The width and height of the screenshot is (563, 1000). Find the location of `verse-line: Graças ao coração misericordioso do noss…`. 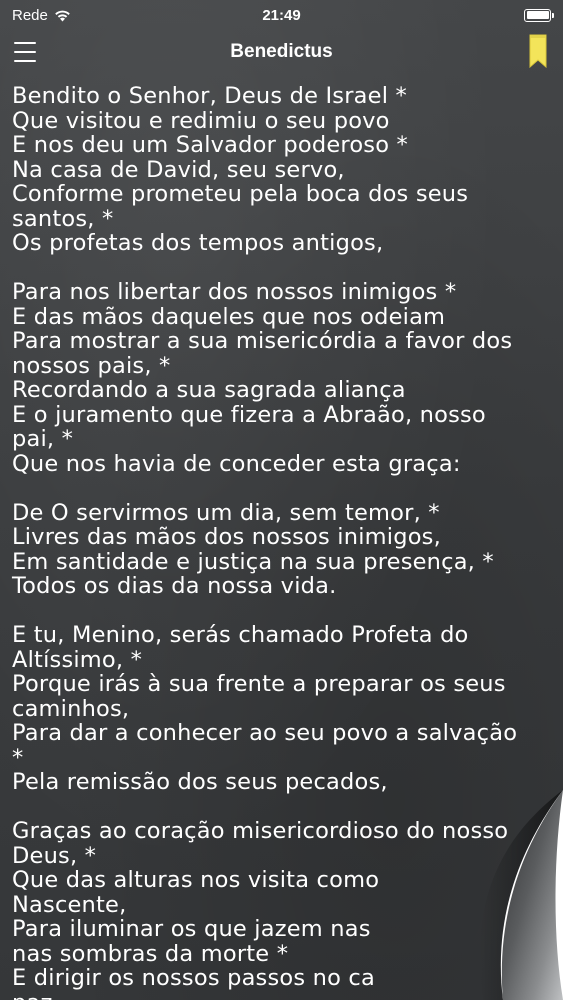

verse-line: Graças ao coração misericordioso do noss… is located at coordinates (260, 831).